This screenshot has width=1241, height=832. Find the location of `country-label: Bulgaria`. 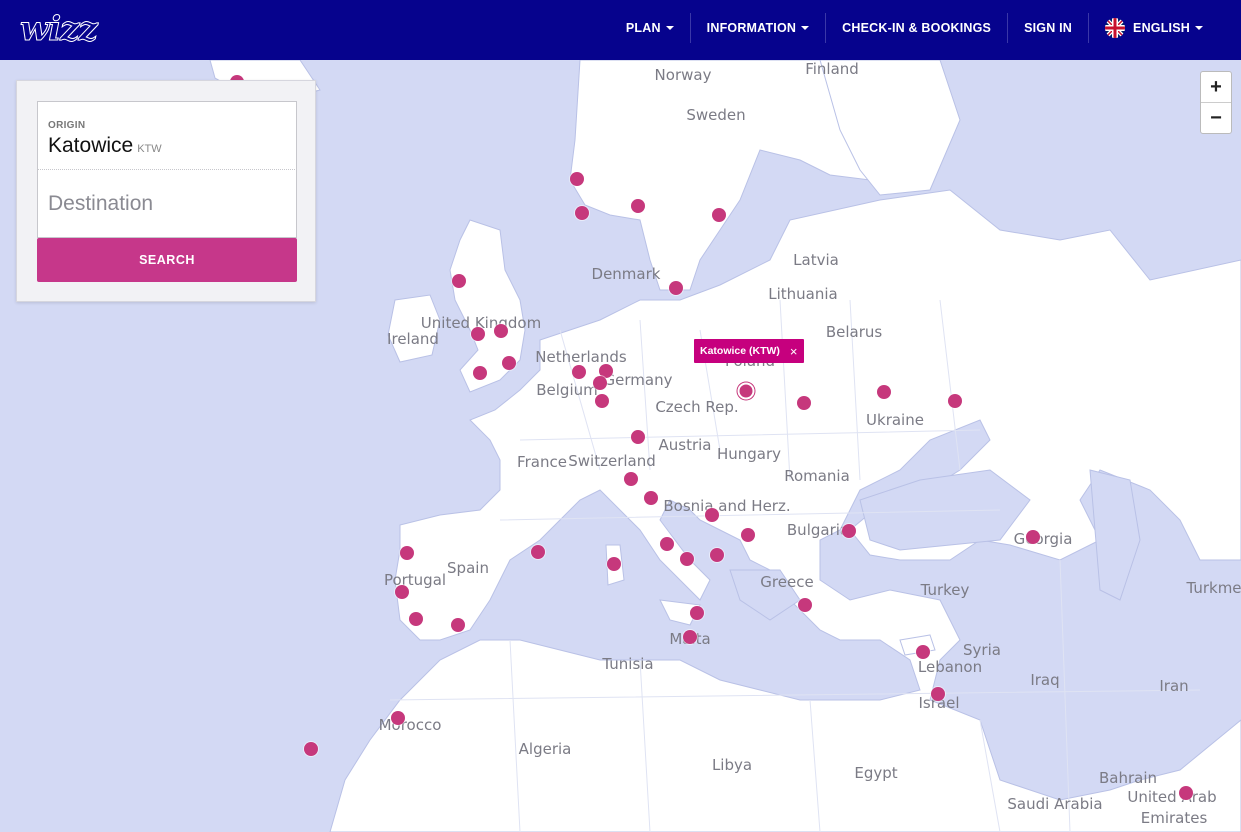

country-label: Bulgaria is located at coordinates (818, 530).